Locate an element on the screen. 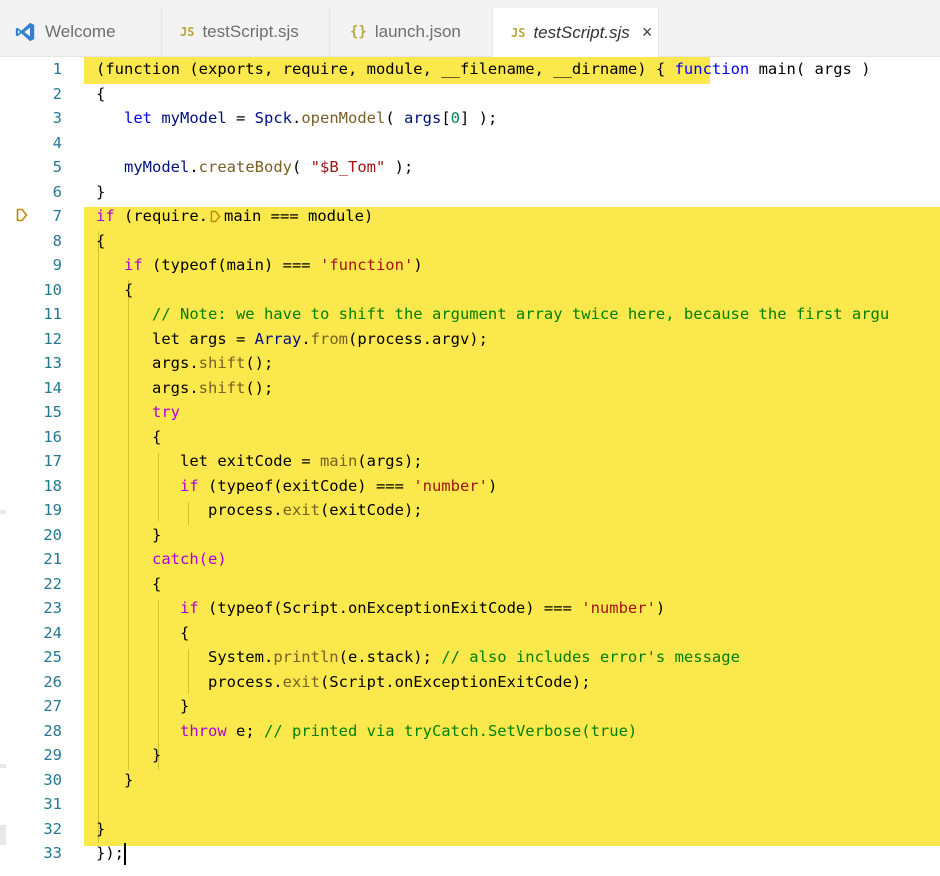 This screenshot has height=876, width=940. line-number: 1 is located at coordinates (57, 69).